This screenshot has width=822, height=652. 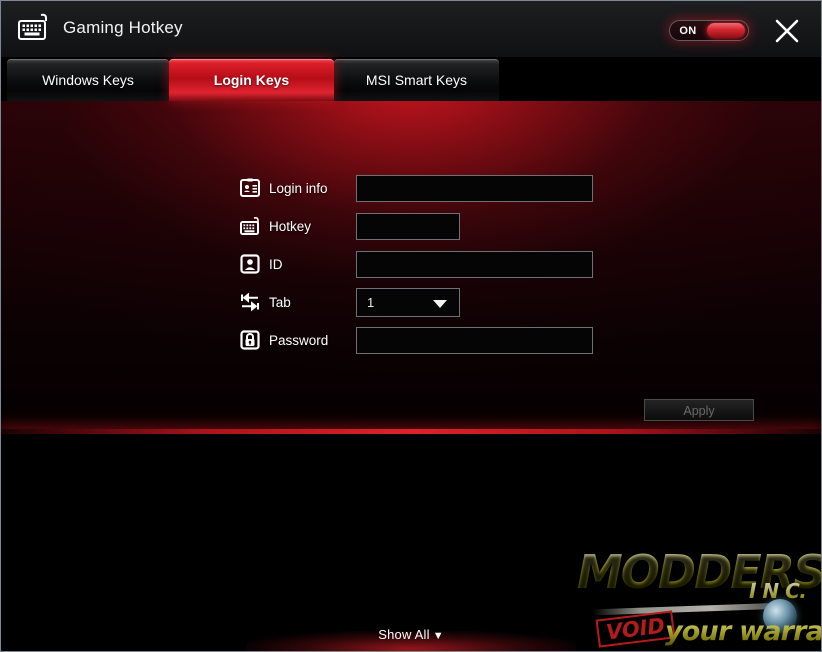 What do you see at coordinates (778, 591) in the screenshot?
I see `watermark-suffix: I N C.` at bounding box center [778, 591].